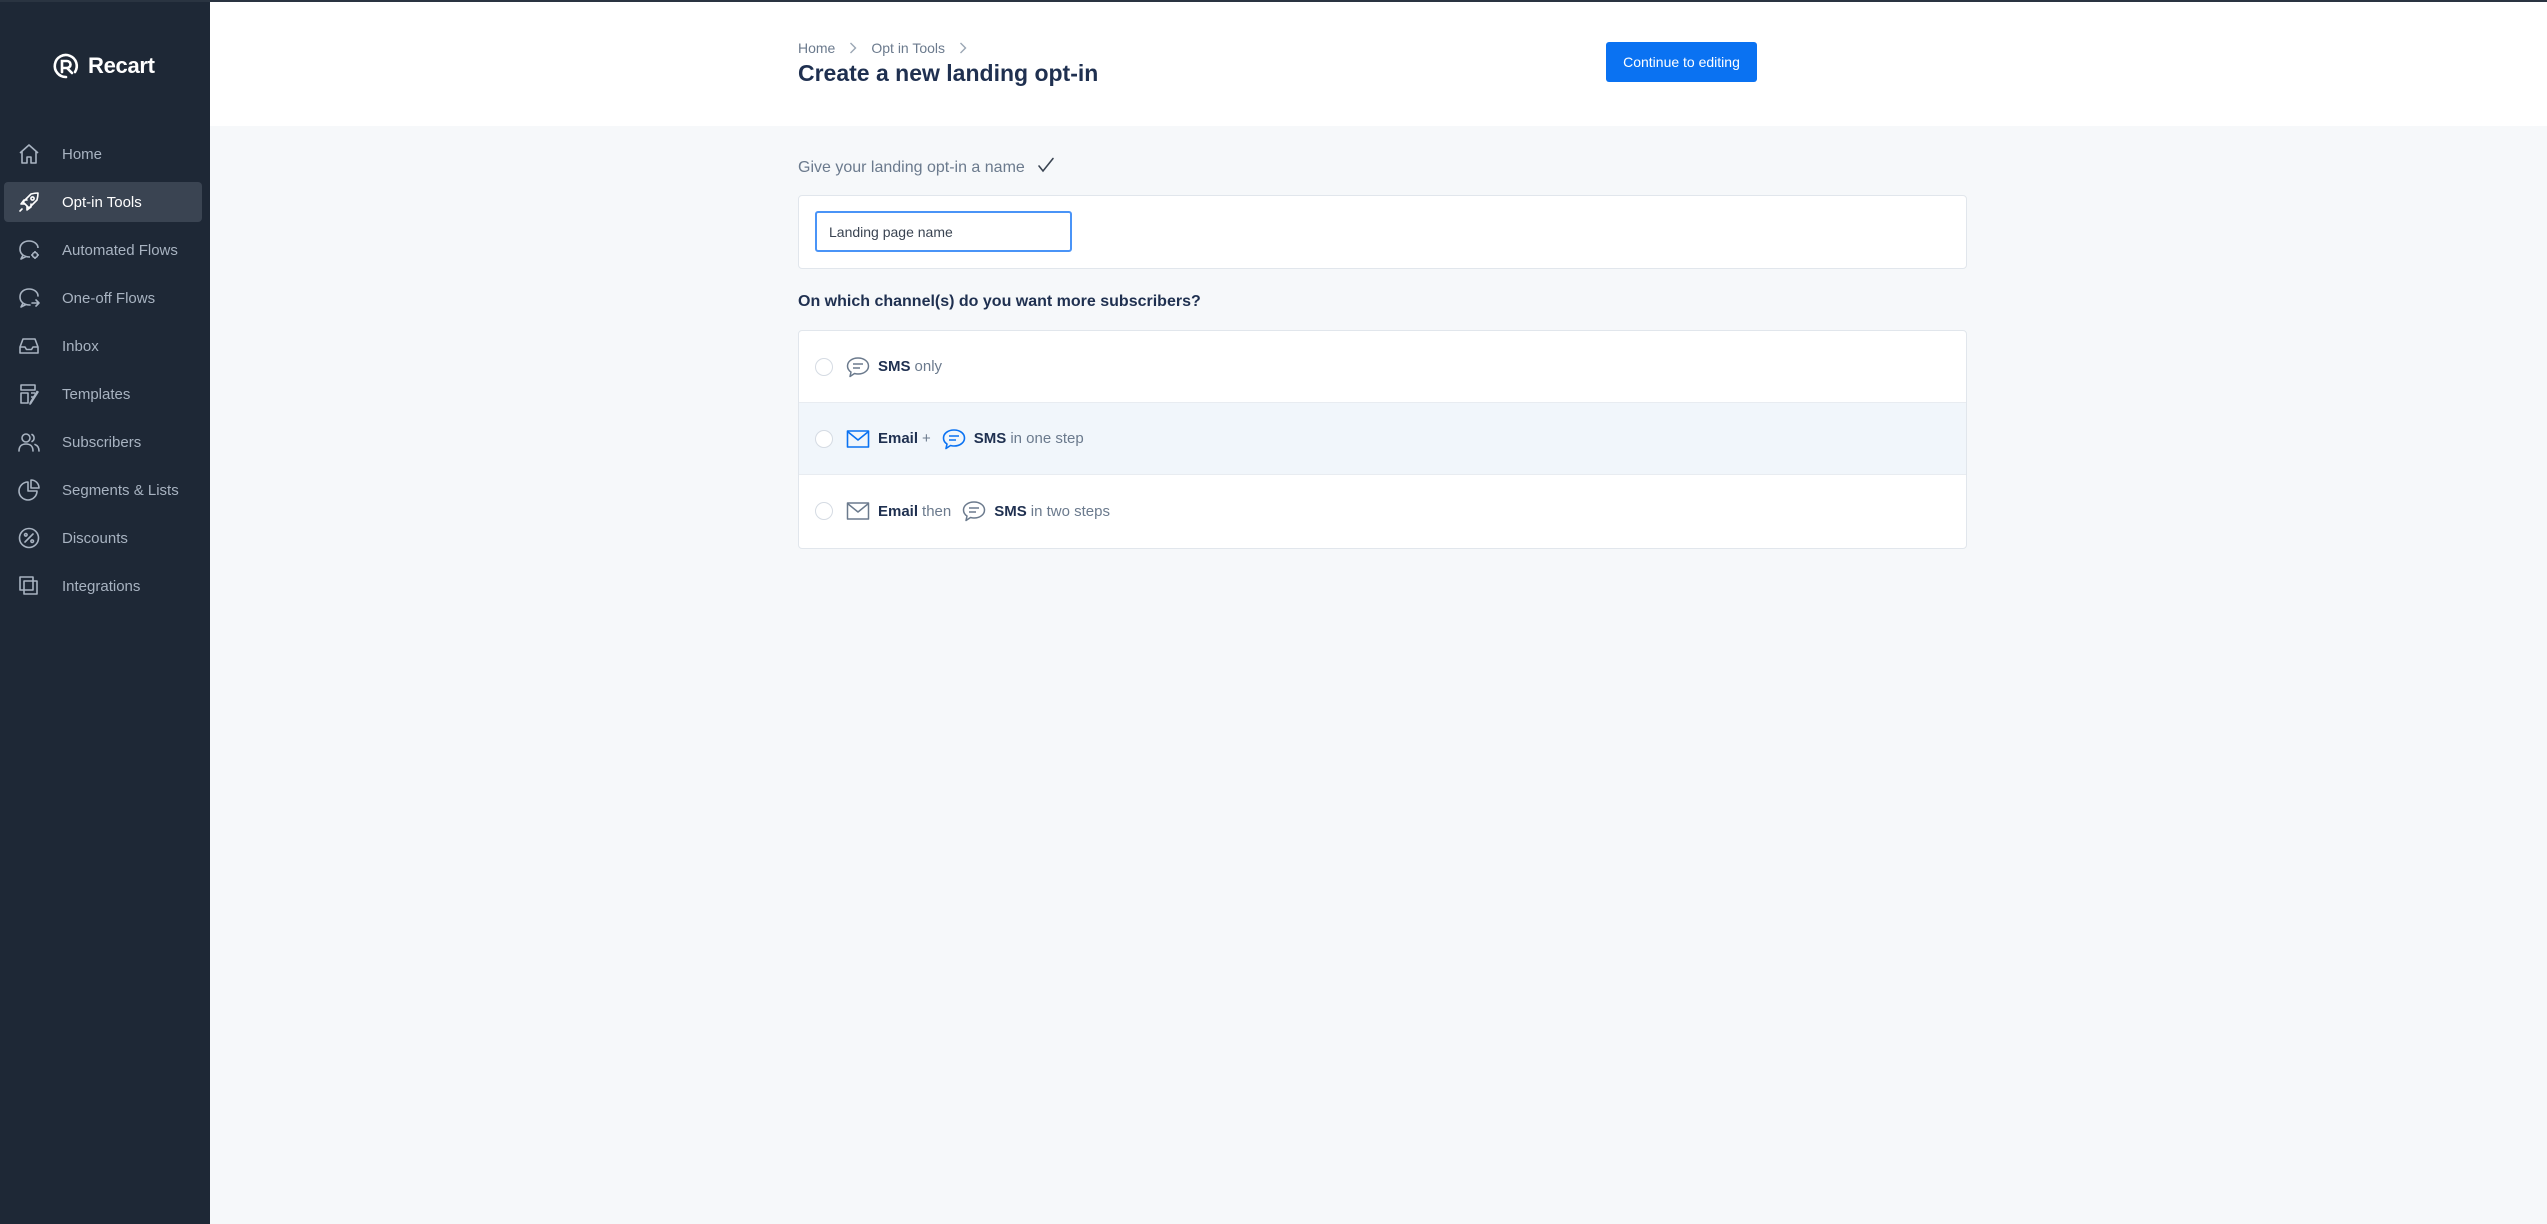 This screenshot has height=1224, width=2547. What do you see at coordinates (29, 298) in the screenshot?
I see `chat-arrow-icon` at bounding box center [29, 298].